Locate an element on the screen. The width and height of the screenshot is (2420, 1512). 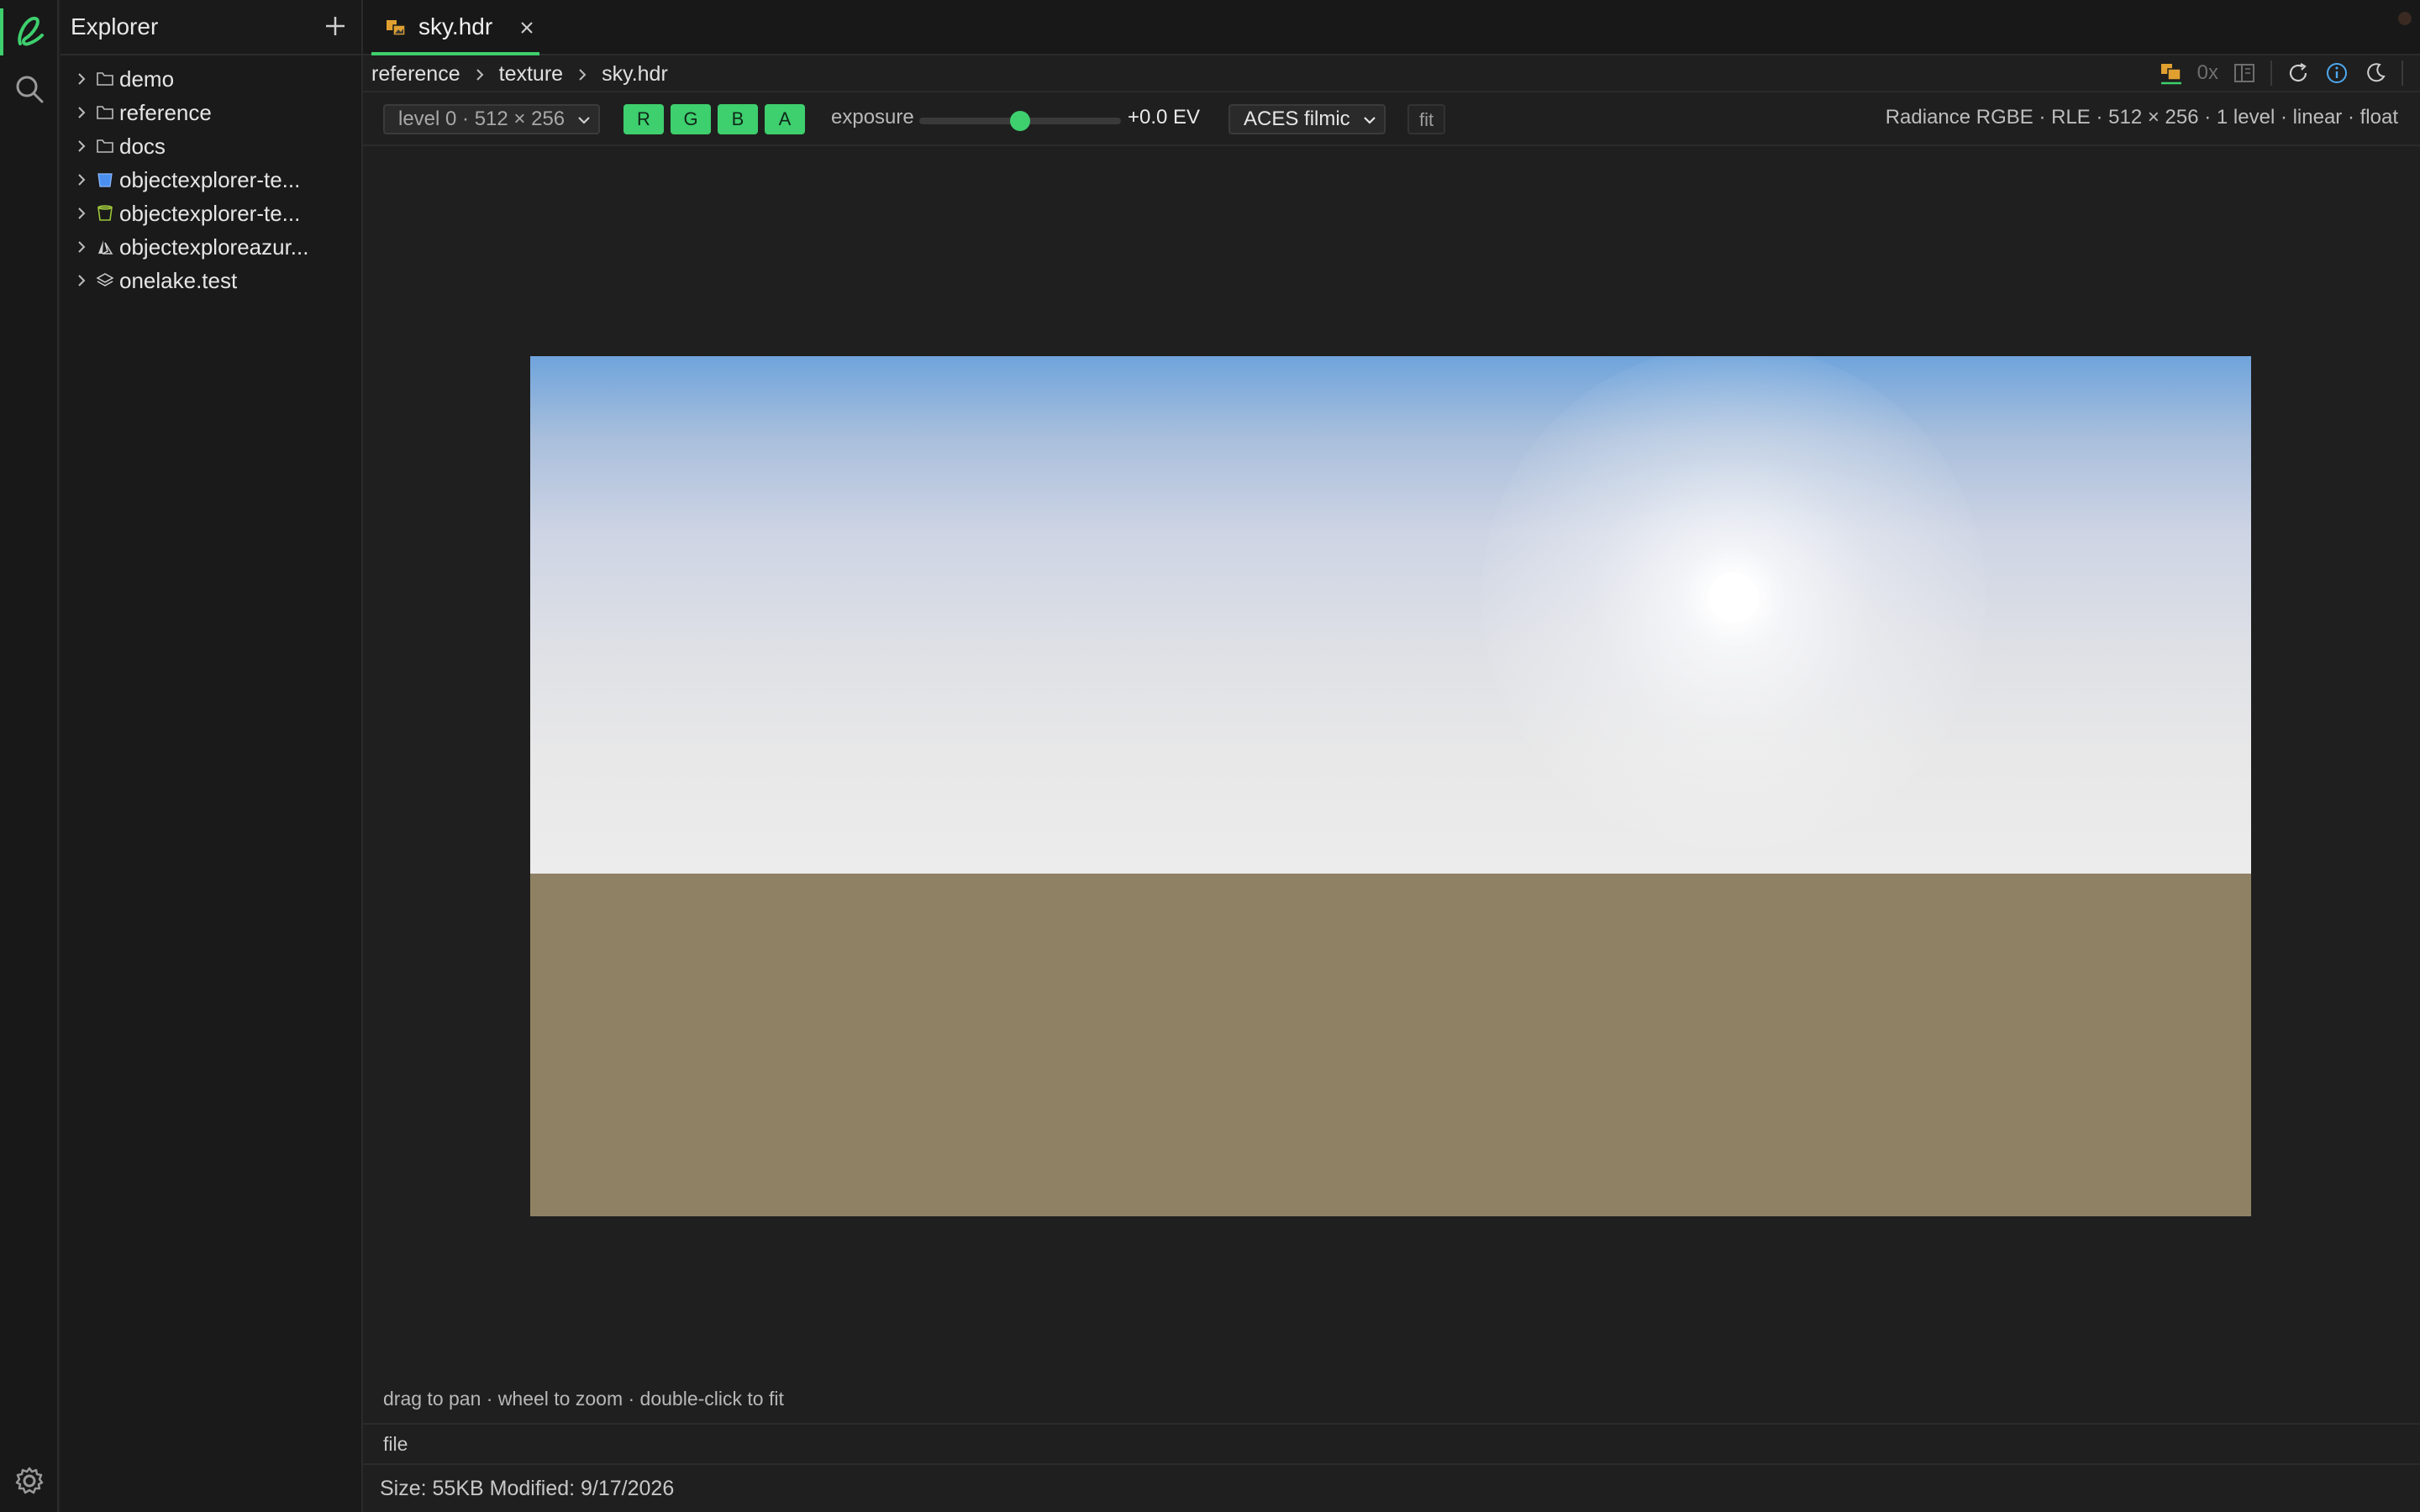
tonemap-select: ACES filmic is located at coordinates (1307, 119).